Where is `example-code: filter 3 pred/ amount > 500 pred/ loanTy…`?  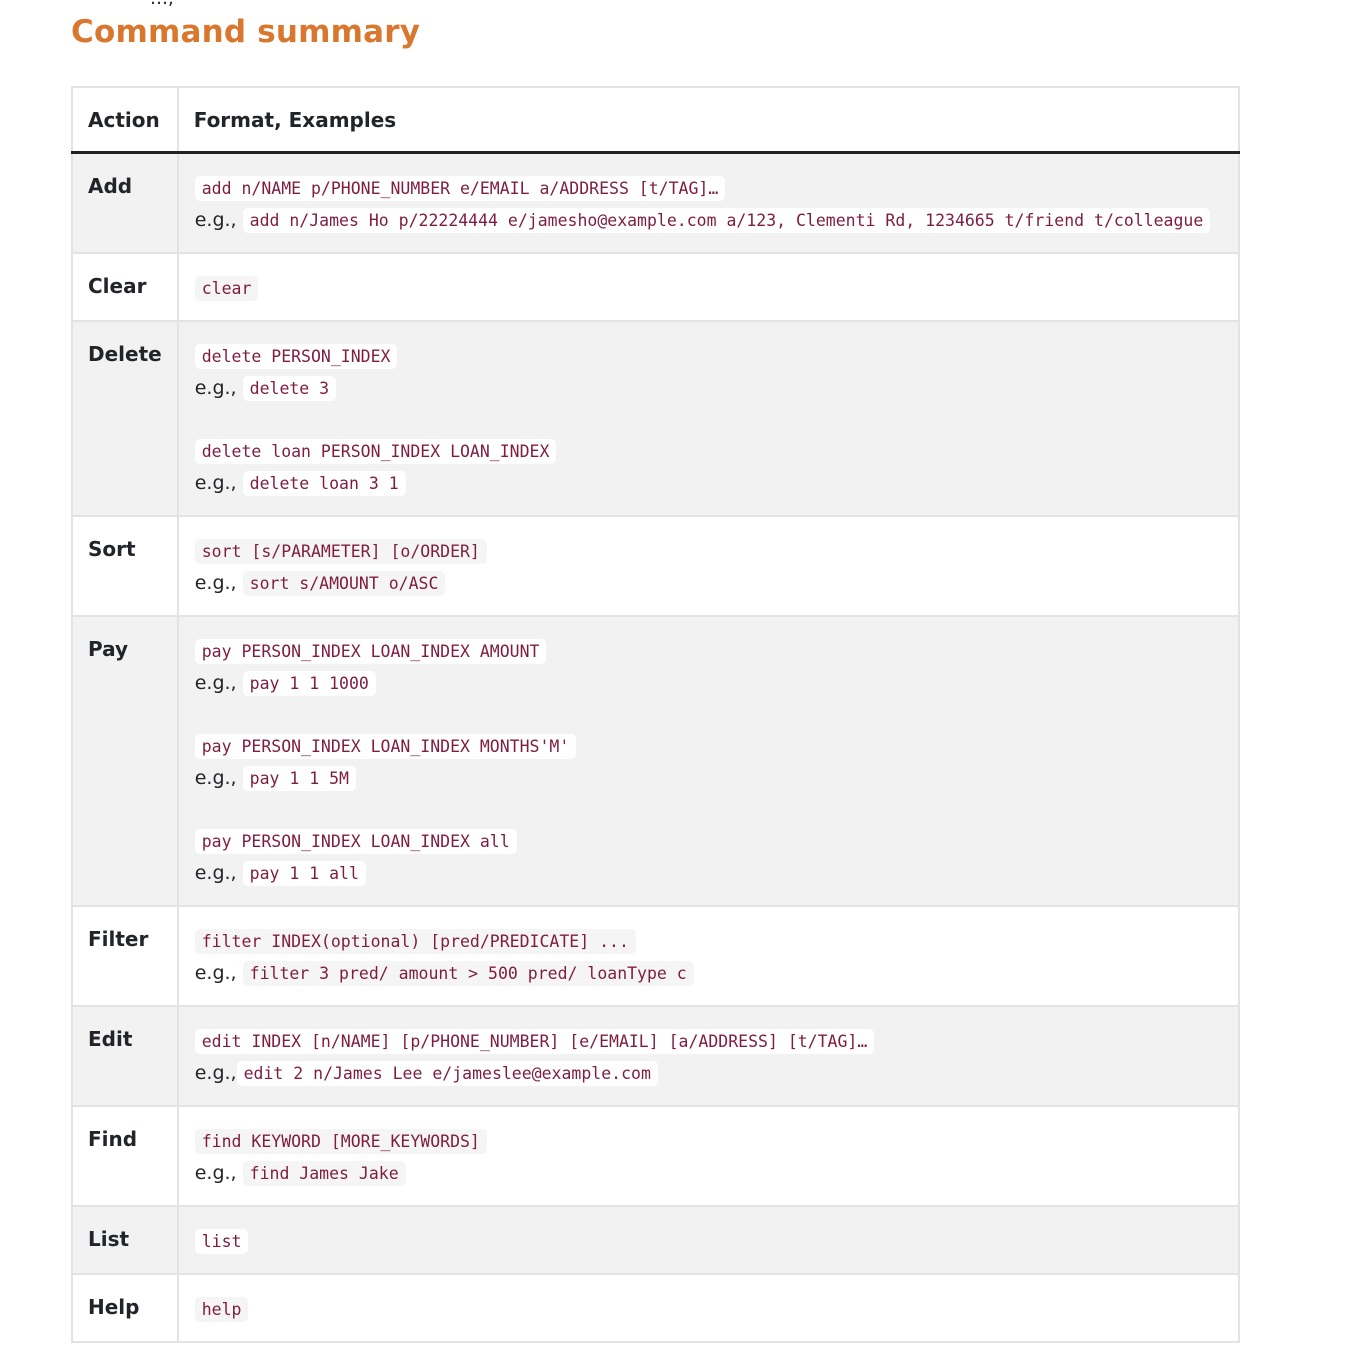 example-code: filter 3 pred/ amount > 500 pred/ loanTy… is located at coordinates (468, 973).